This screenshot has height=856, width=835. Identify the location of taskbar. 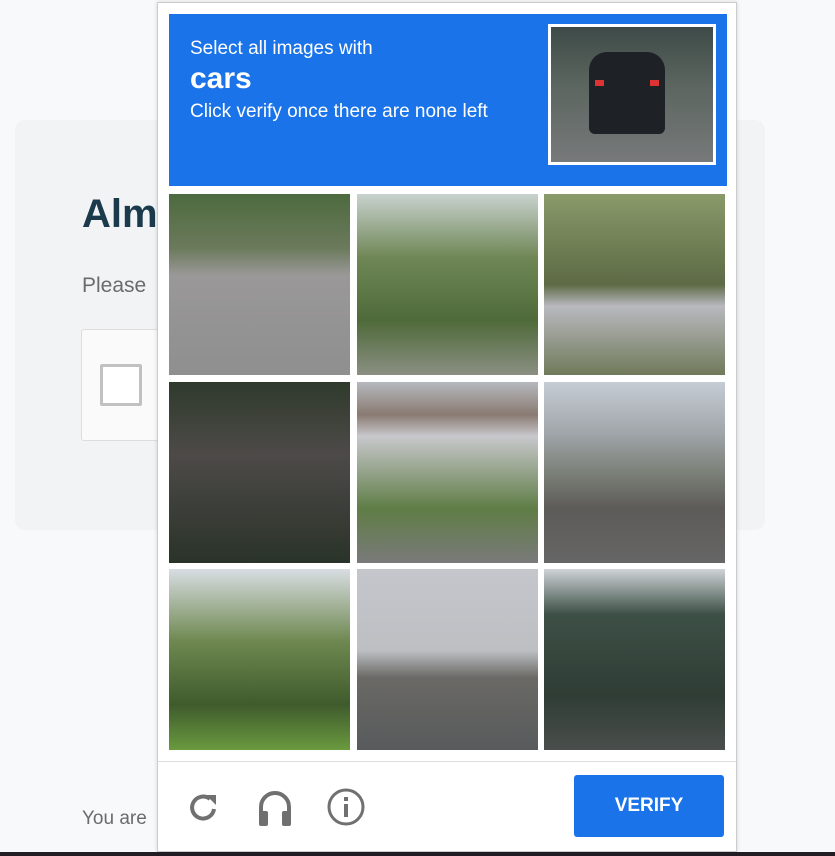
(417, 854).